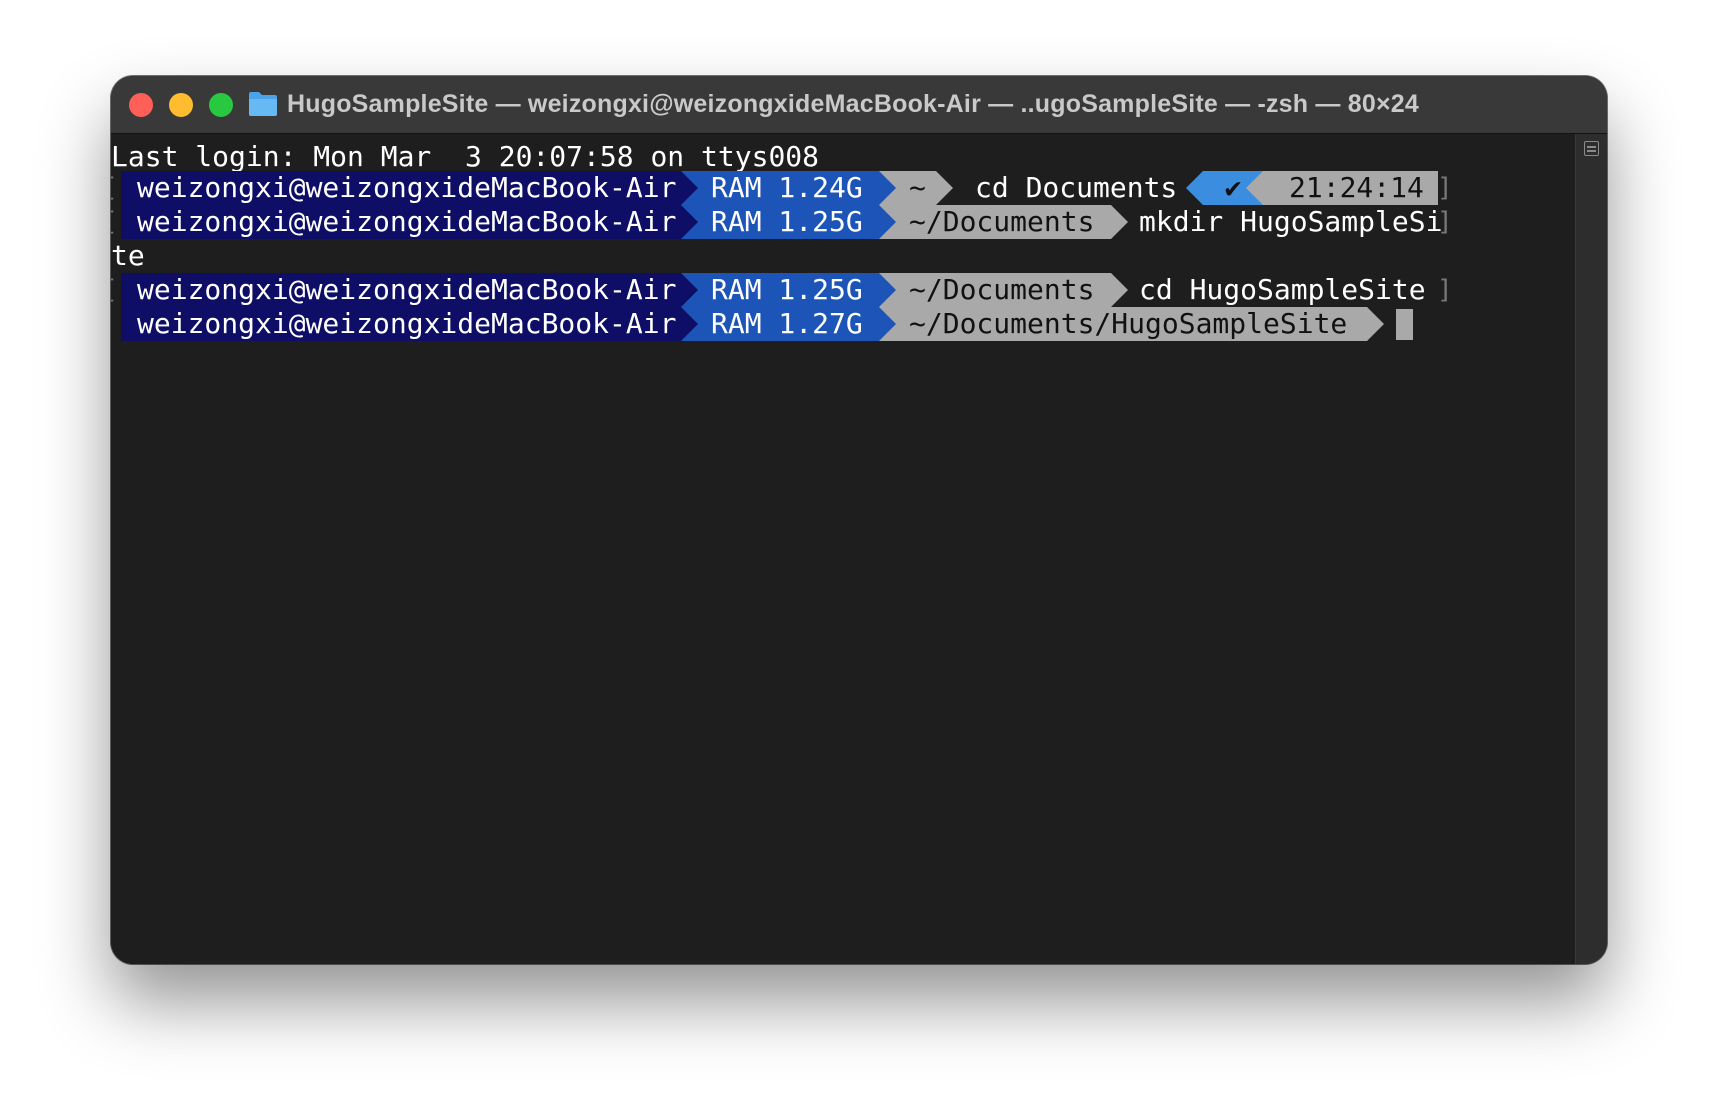  What do you see at coordinates (1076, 187) in the screenshot?
I see `prompt-command: cd Documents` at bounding box center [1076, 187].